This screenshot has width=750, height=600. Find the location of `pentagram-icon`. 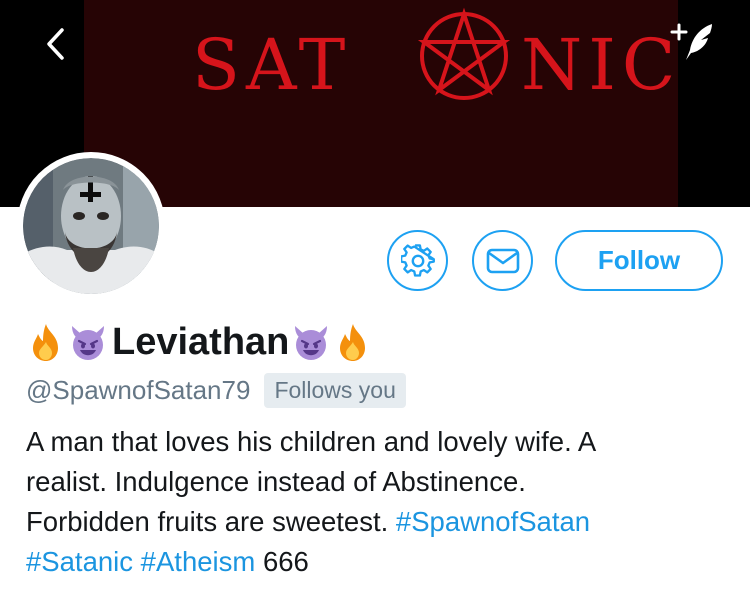

pentagram-icon is located at coordinates (464, 53).